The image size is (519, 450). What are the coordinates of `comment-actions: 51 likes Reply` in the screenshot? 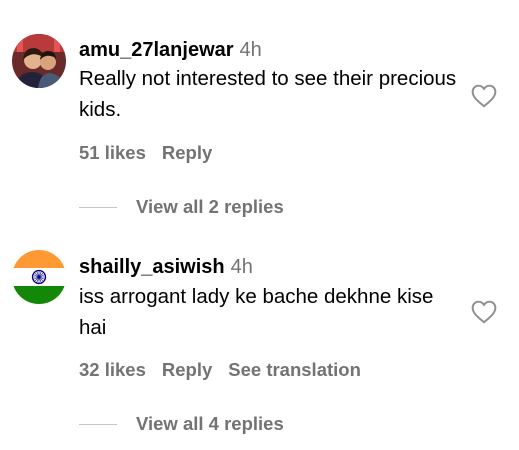 It's located at (153, 153).